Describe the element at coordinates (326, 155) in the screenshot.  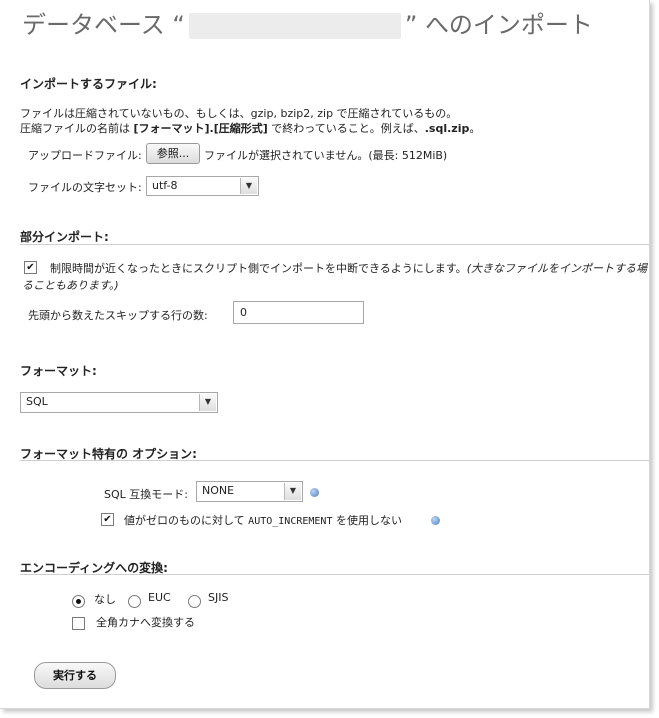
I see `no-file-selected-text: ファイルが選択されていません。(最長: 512MiB)` at that location.